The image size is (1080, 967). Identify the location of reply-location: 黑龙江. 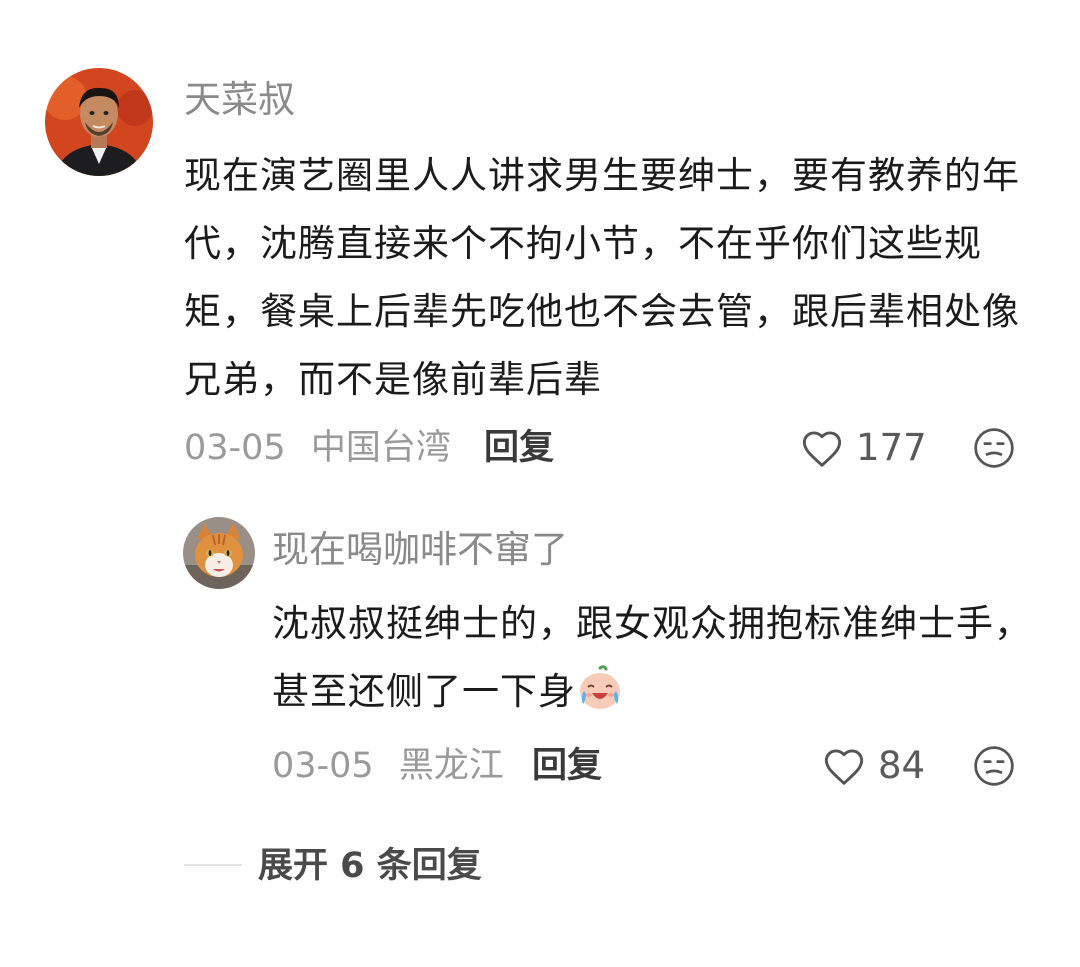
(451, 766).